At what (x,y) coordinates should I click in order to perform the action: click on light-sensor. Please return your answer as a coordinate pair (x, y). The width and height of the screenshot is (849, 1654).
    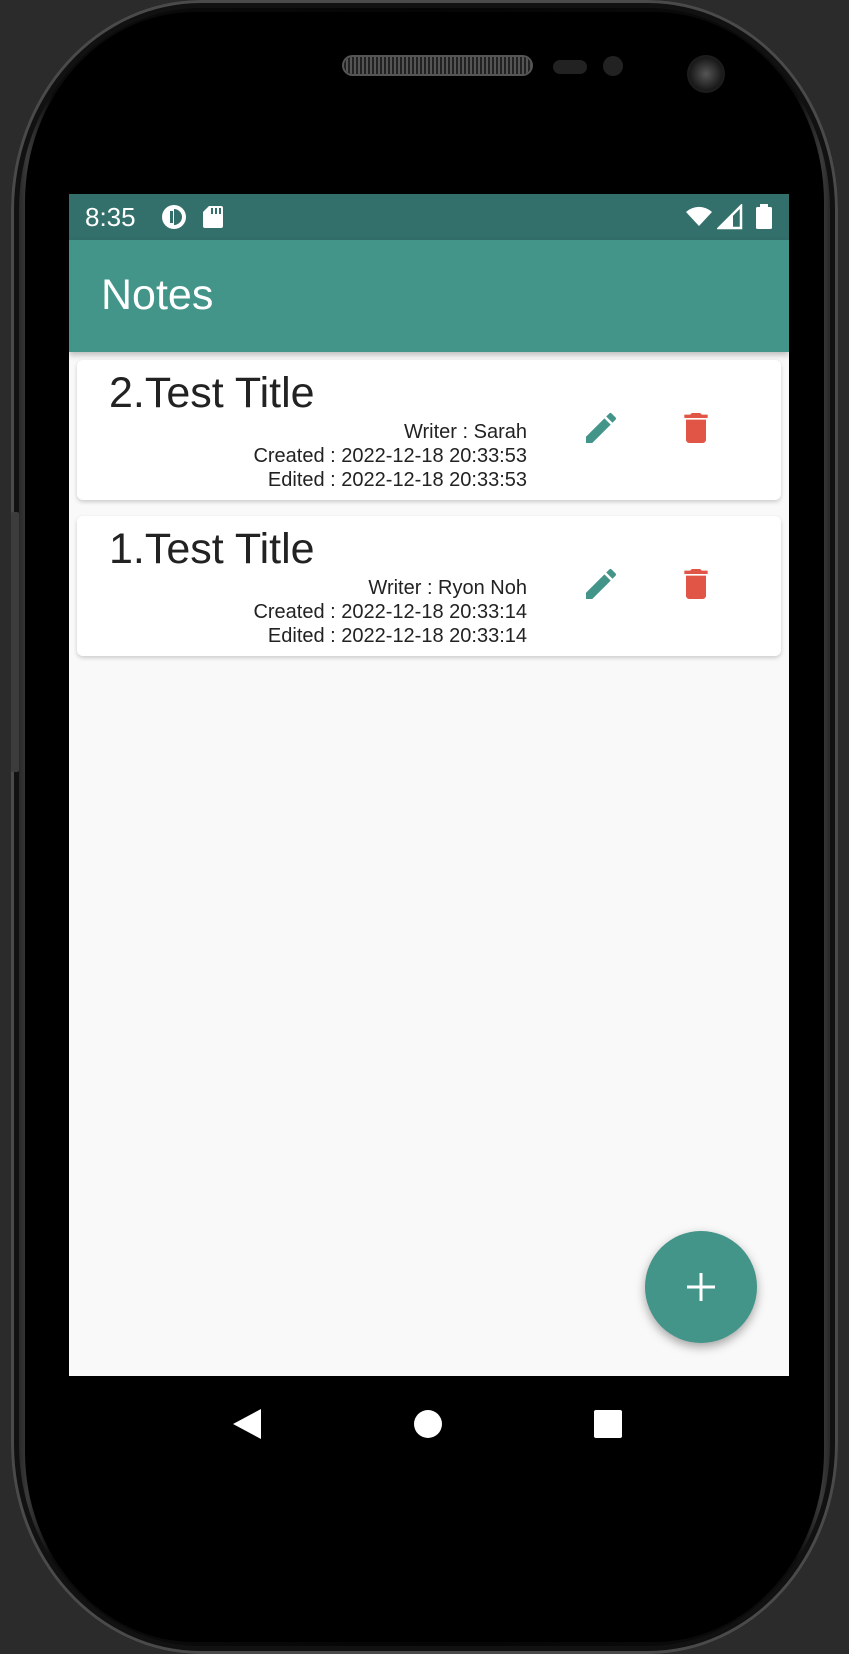
    Looking at the image, I should click on (613, 66).